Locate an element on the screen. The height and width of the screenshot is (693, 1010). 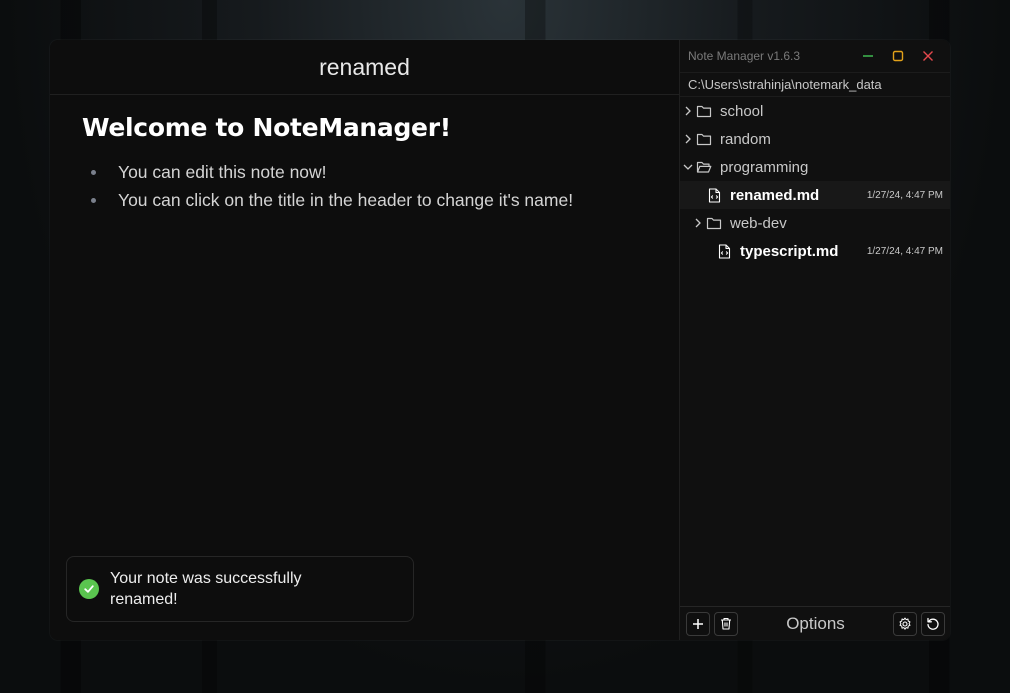
file-name: renamed.md is located at coordinates (775, 195).